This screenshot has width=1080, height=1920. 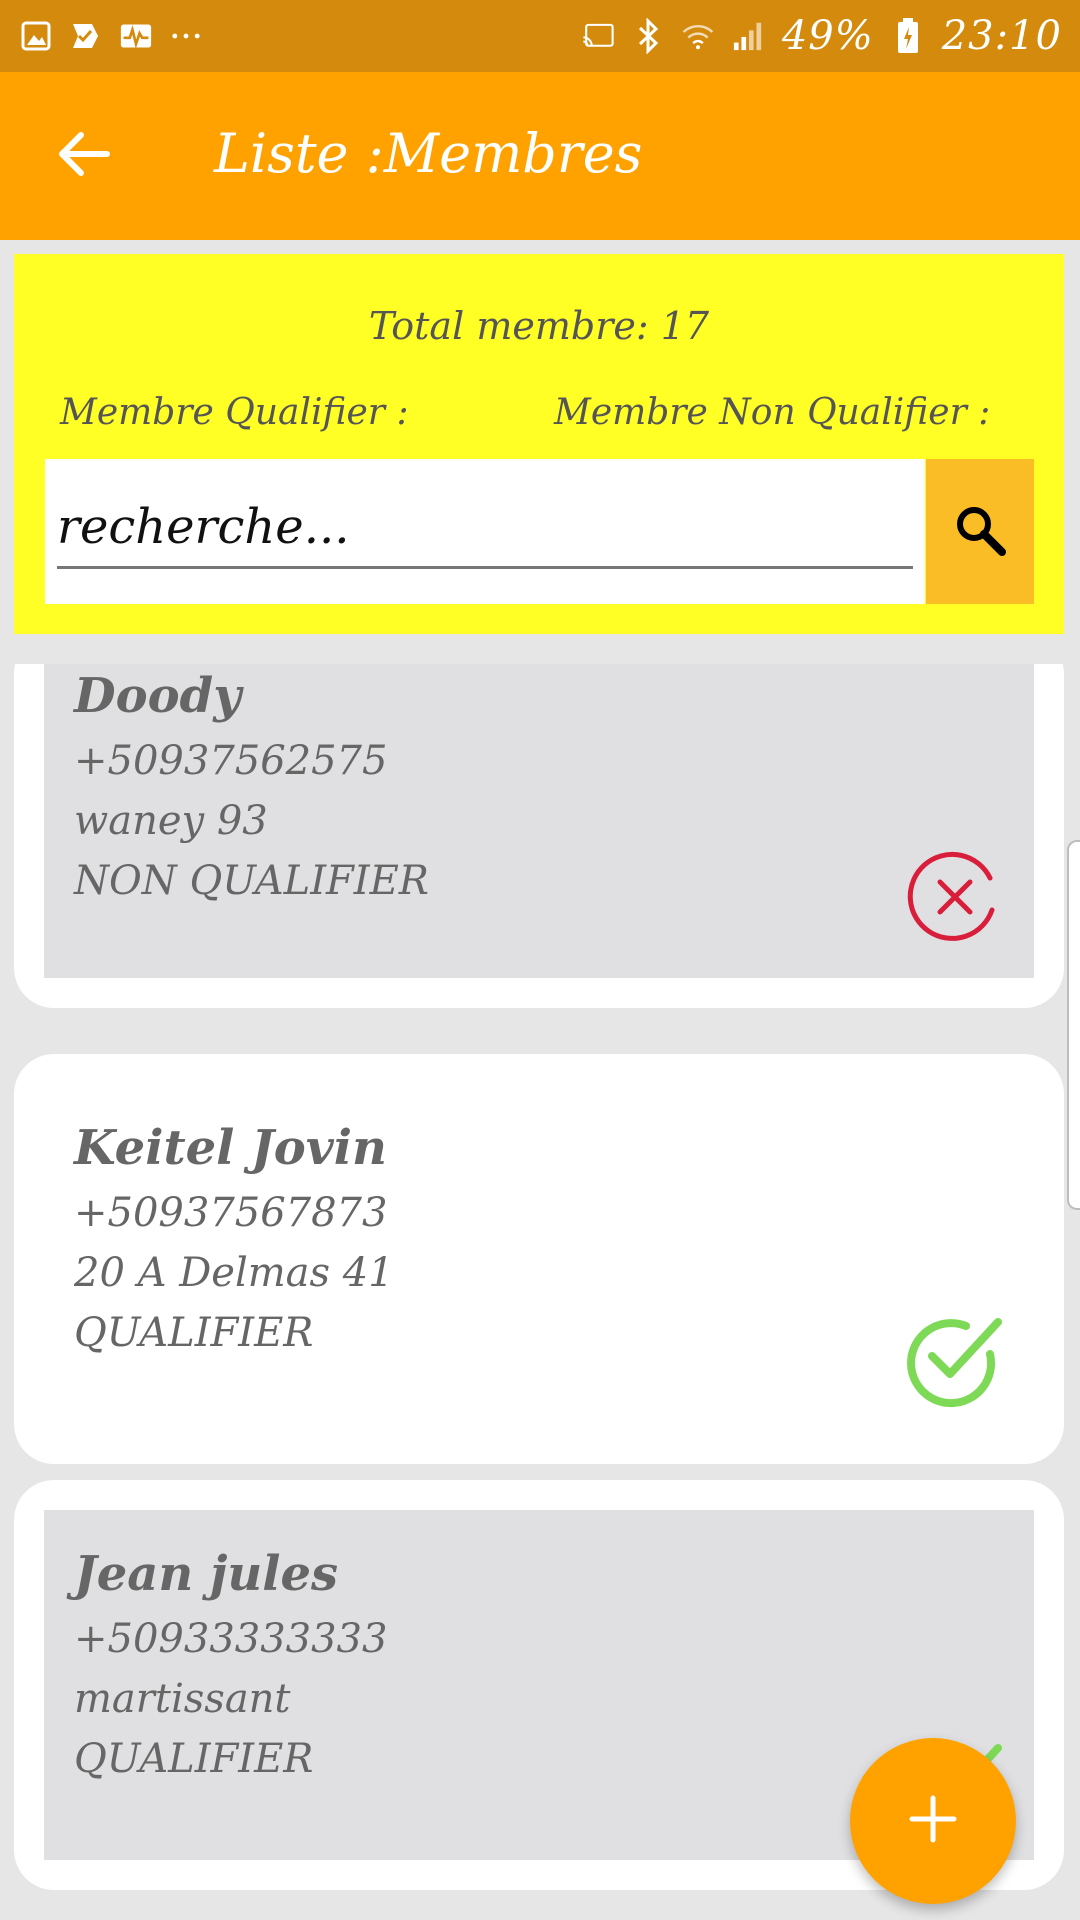 I want to click on scrollbar-thumb, so click(x=1073, y=1025).